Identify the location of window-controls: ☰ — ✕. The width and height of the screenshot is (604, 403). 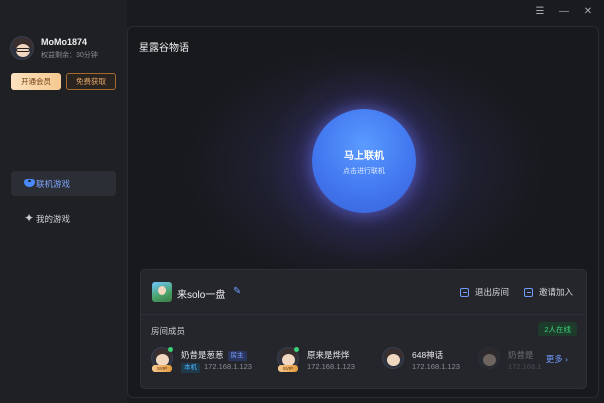
(564, 11).